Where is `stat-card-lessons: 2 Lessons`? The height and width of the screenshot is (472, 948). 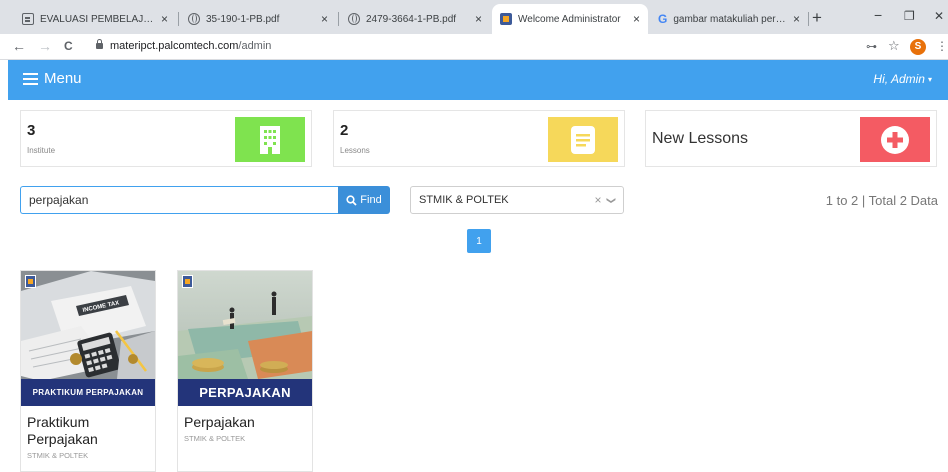
stat-card-lessons: 2 Lessons is located at coordinates (479, 138).